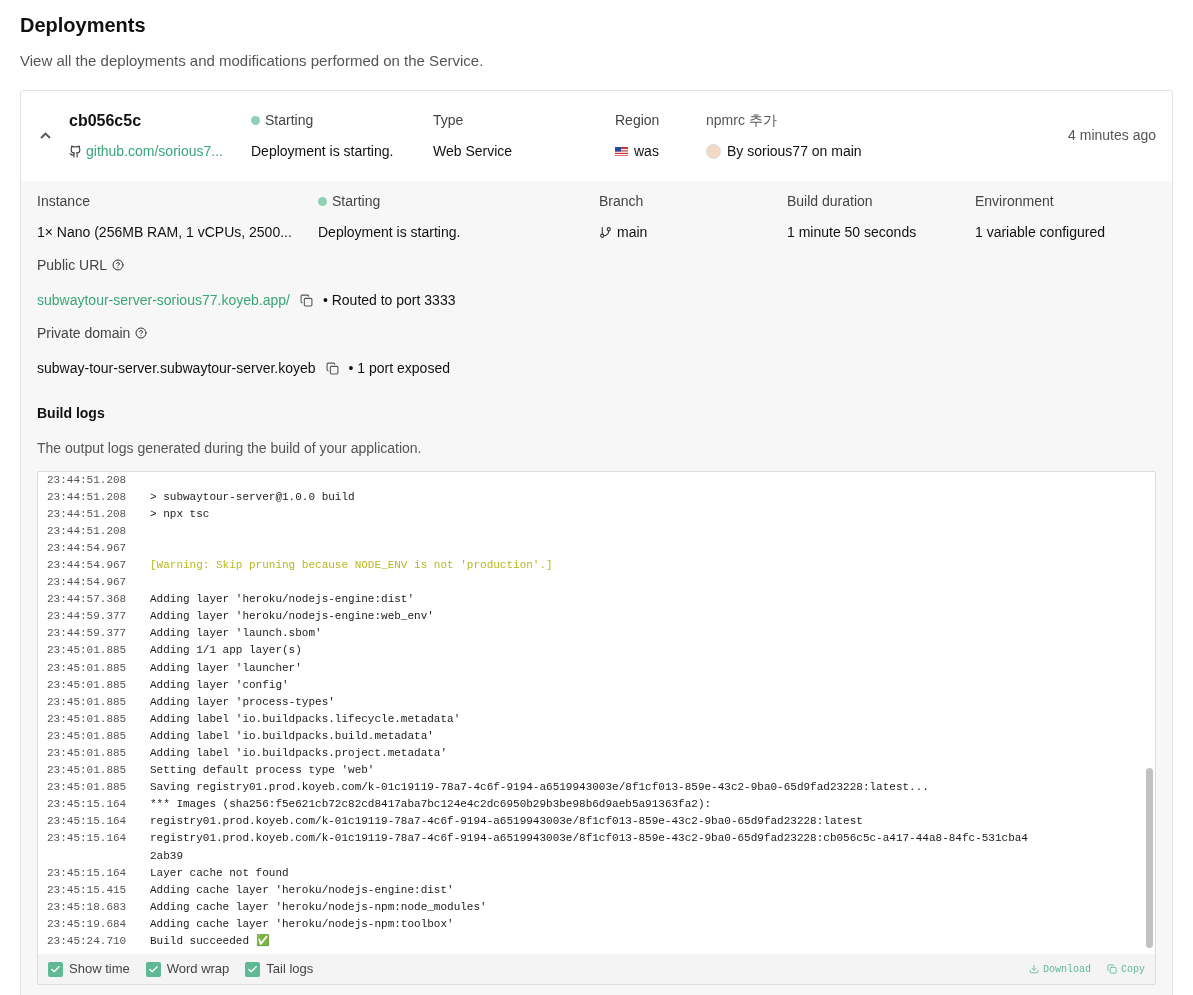 The width and height of the screenshot is (1193, 995). Describe the element at coordinates (252, 497) in the screenshot. I see `log-message: > subwaytour-server@1.0.0 build` at that location.